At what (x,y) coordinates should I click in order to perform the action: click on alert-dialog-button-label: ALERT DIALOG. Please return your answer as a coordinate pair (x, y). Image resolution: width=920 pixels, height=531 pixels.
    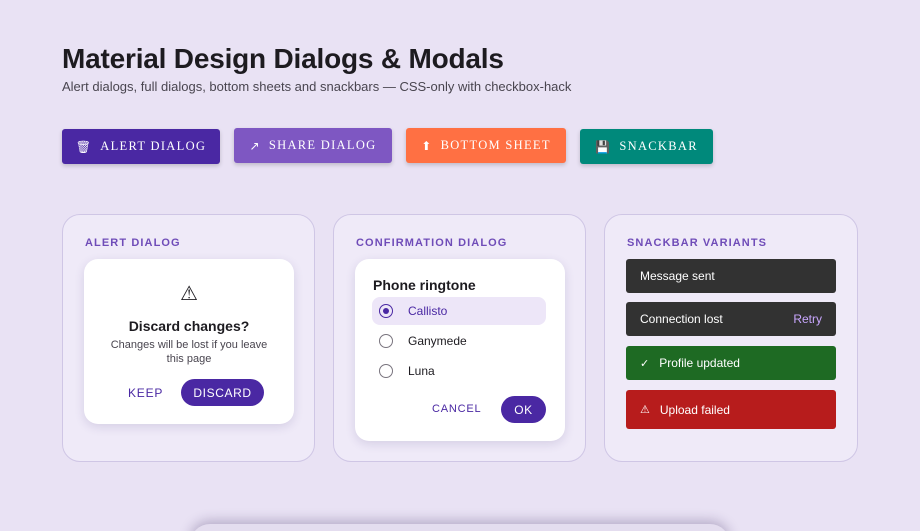
    Looking at the image, I should click on (153, 146).